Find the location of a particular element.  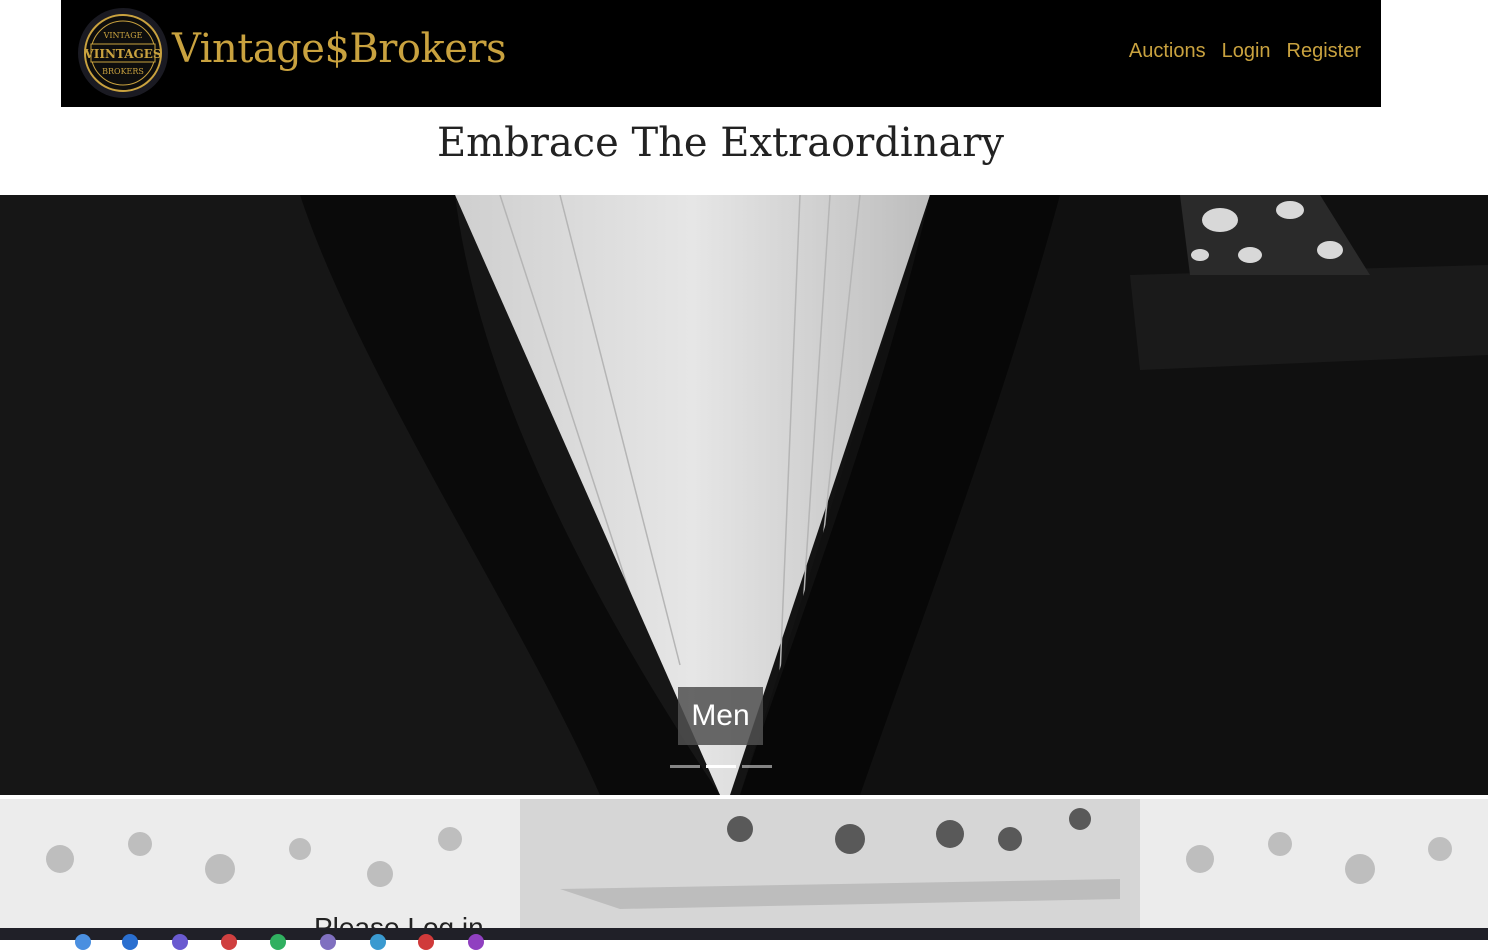

svg-text: BROKERS is located at coordinates (123, 71).